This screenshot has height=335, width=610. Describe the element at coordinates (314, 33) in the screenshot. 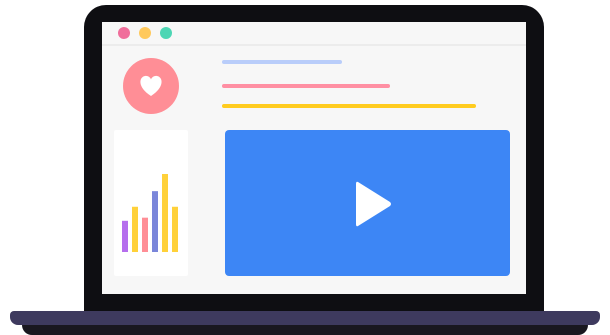

I see `window-titlebar` at that location.